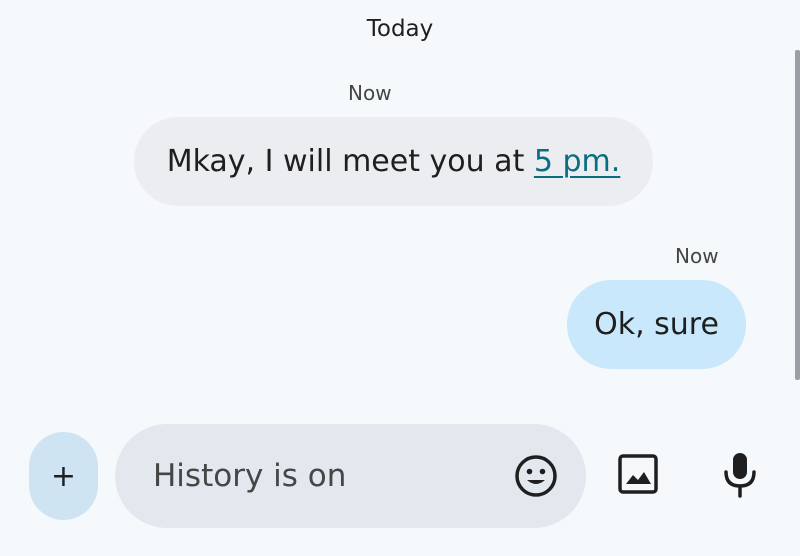  I want to click on outgoing-message-bubble: Ok, sure, so click(656, 324).